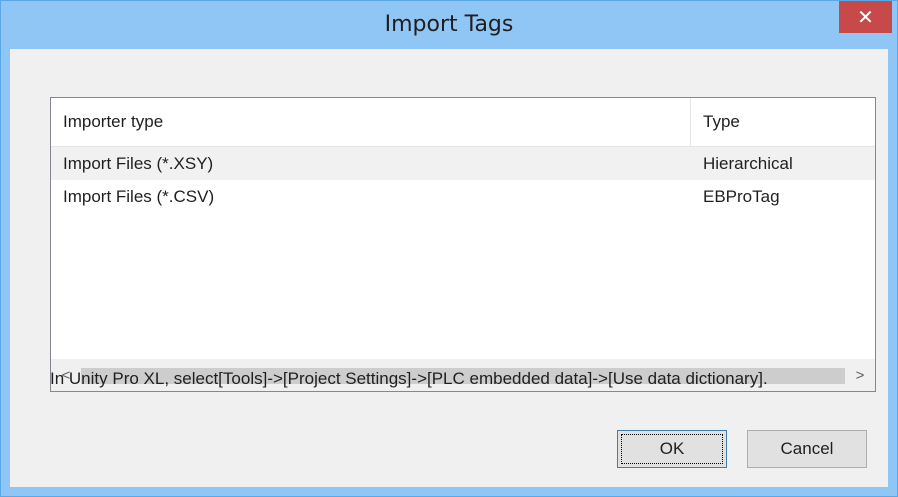 This screenshot has width=898, height=497. Describe the element at coordinates (371, 122) in the screenshot. I see `column-header-importer-type: Importer type` at that location.